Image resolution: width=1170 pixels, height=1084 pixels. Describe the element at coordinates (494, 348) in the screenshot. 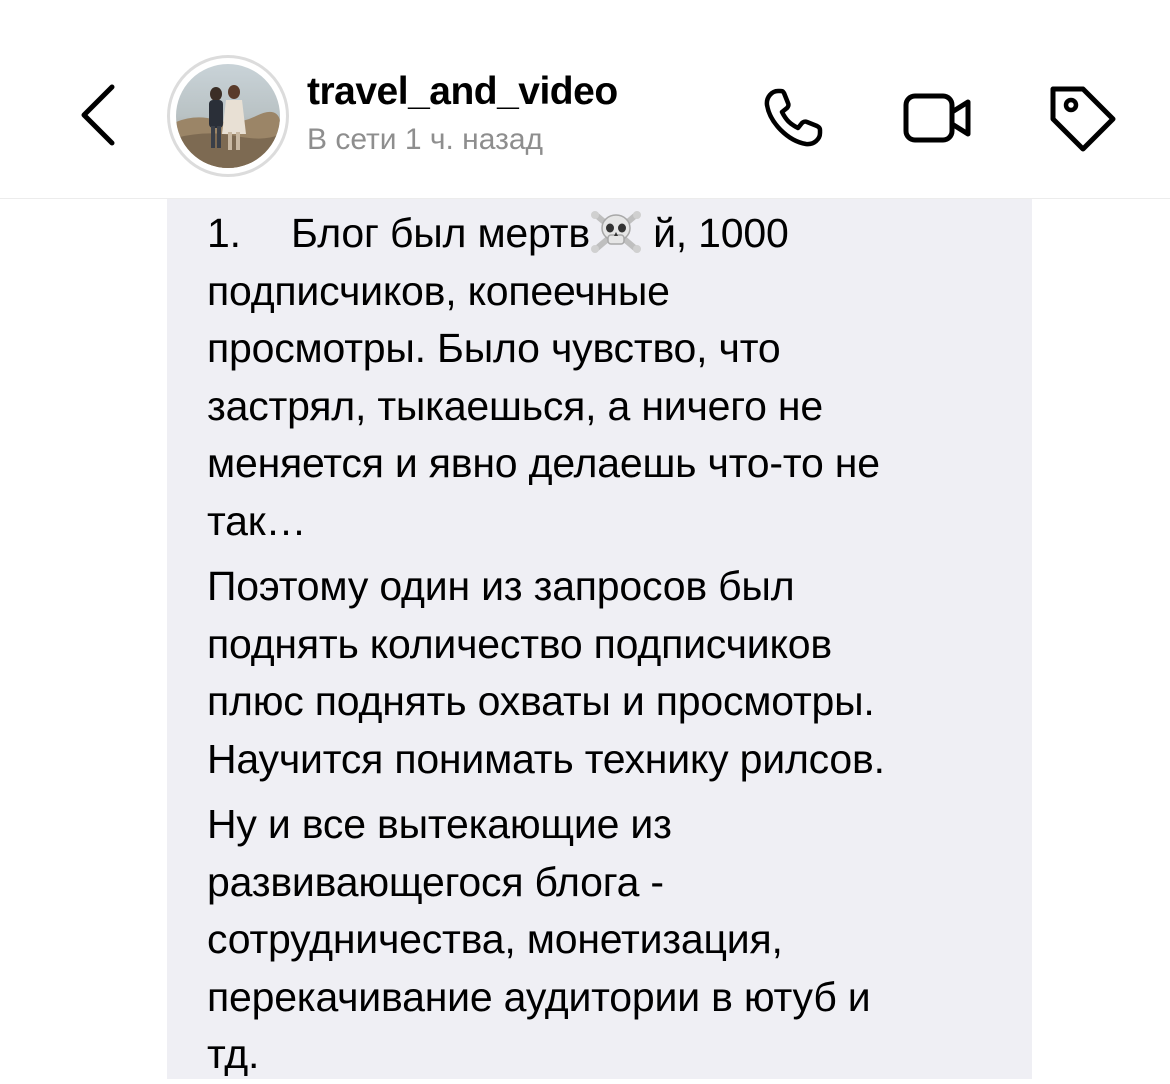

I see `message-line: просмотры. Было чувство, что` at that location.